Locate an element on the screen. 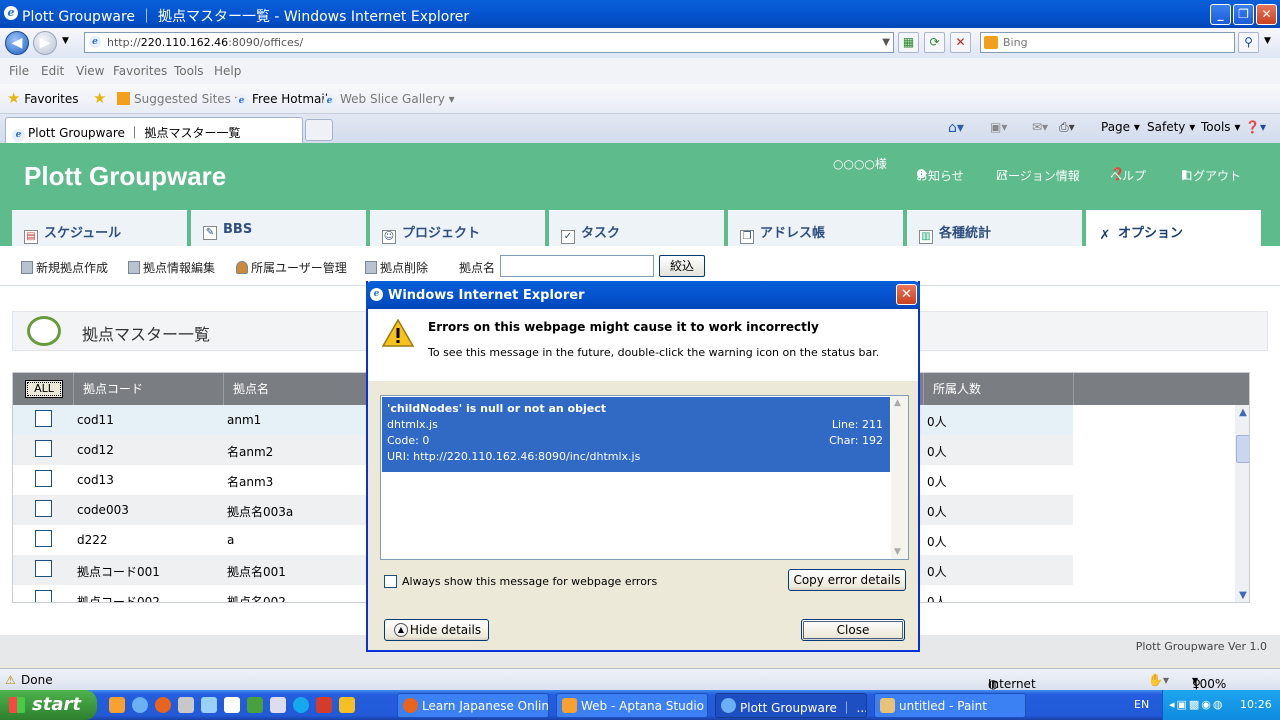  taskbar-item: untitled - Paint is located at coordinates (950, 705).